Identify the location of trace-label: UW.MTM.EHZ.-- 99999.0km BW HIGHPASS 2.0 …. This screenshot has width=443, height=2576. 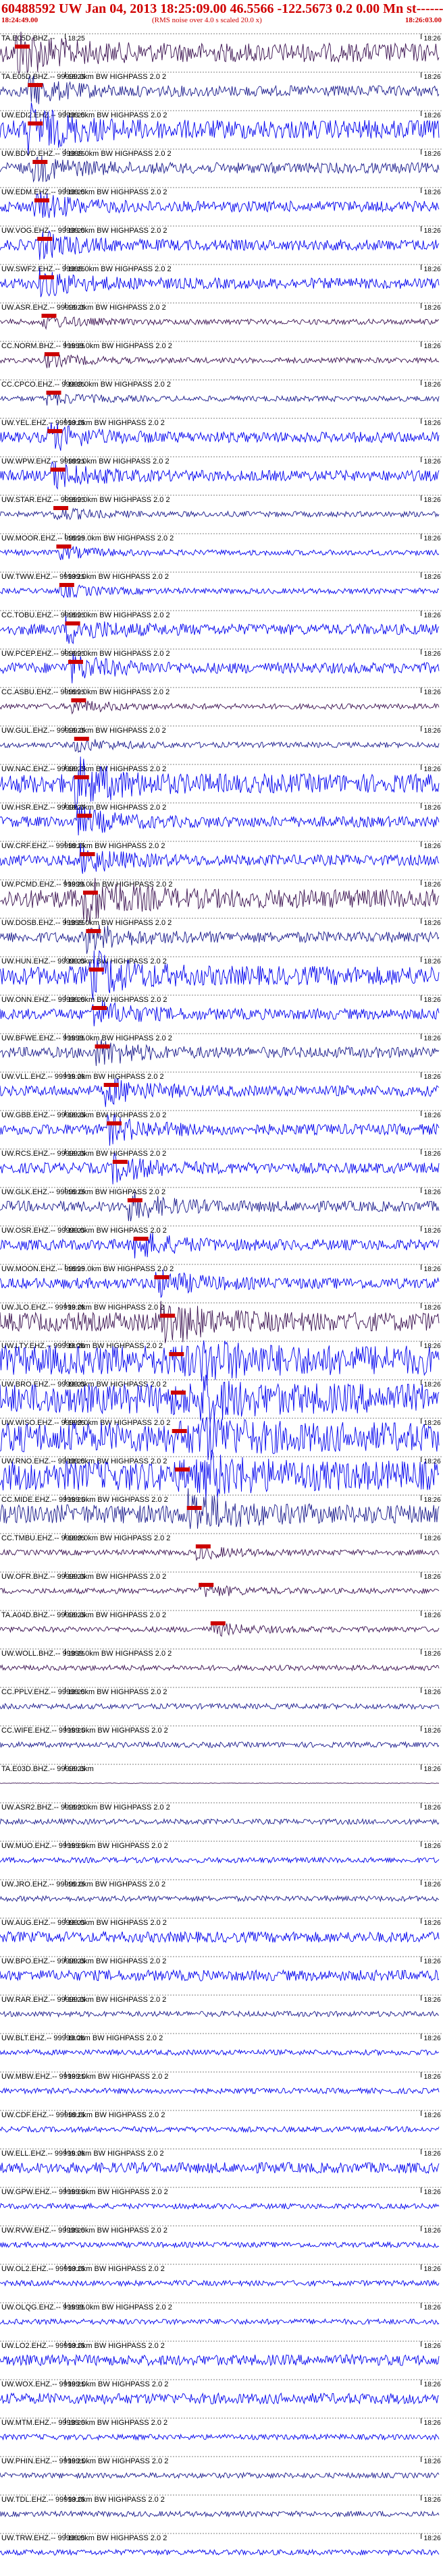
(84, 2423).